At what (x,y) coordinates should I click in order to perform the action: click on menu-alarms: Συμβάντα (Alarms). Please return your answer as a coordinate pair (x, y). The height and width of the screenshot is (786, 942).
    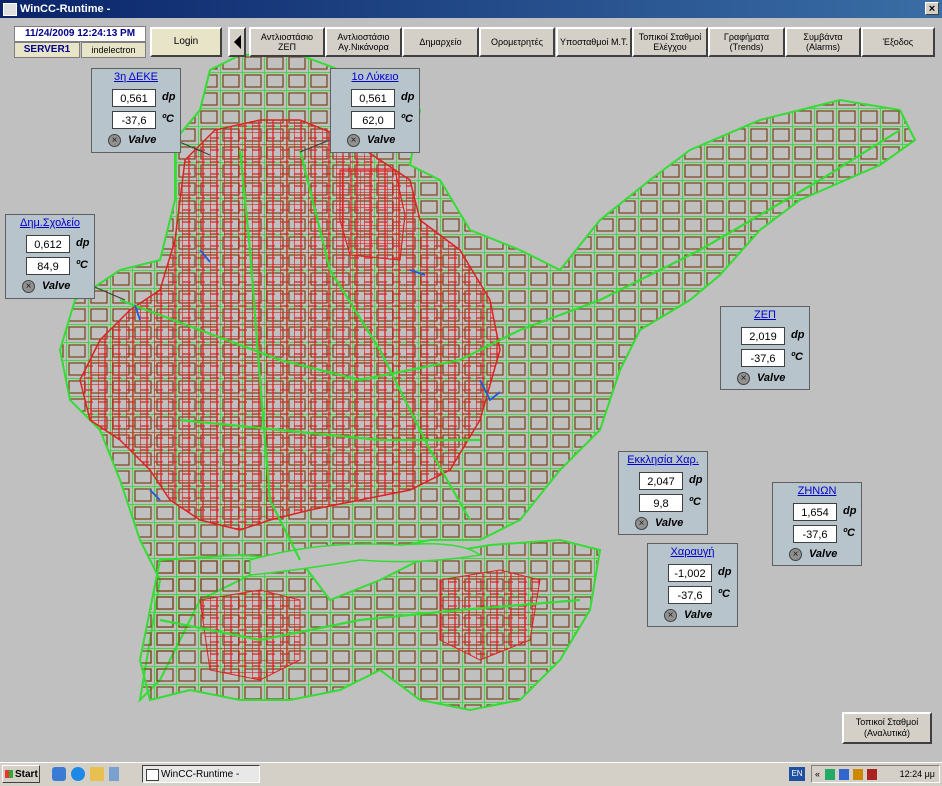
    Looking at the image, I should click on (823, 42).